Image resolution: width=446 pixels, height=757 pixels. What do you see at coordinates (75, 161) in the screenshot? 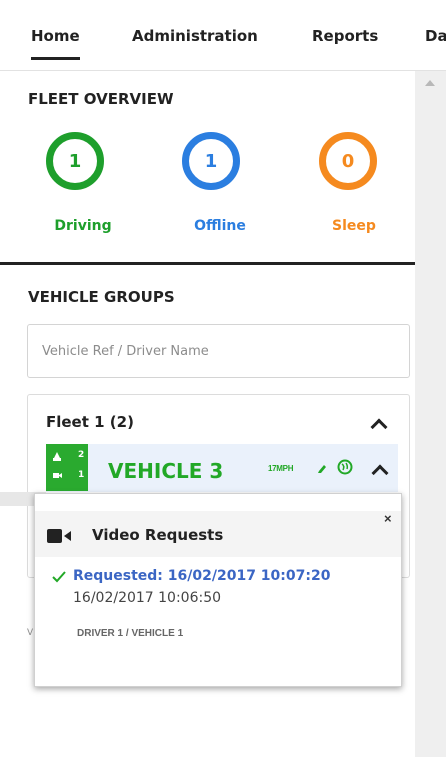
I see `driving-count: 1` at bounding box center [75, 161].